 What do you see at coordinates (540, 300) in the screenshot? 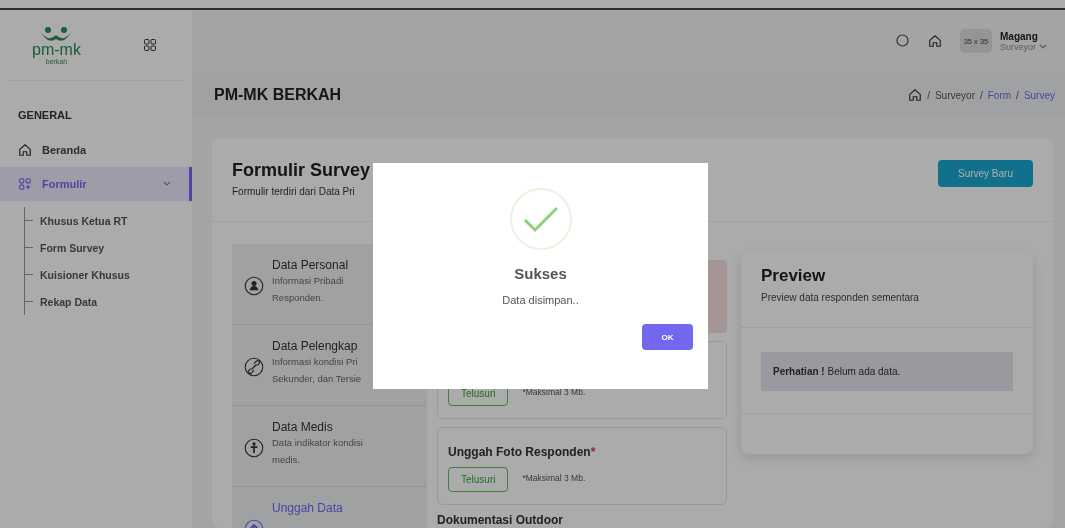
I see `dialog-message: Data disimpan..` at bounding box center [540, 300].